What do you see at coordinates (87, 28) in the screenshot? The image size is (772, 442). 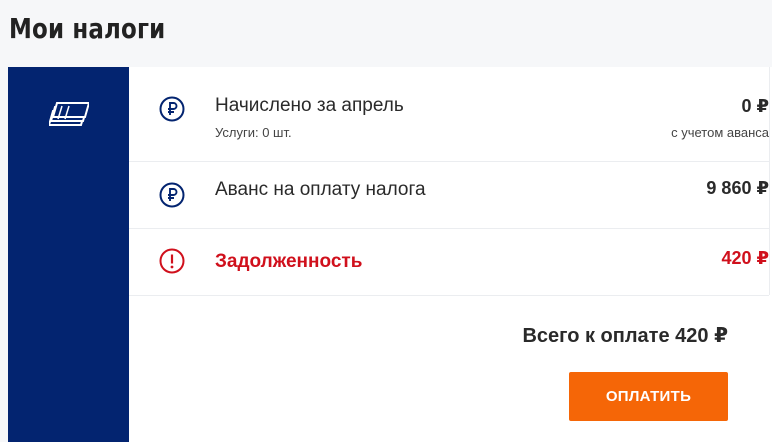 I see `page-title: Мои налоги` at bounding box center [87, 28].